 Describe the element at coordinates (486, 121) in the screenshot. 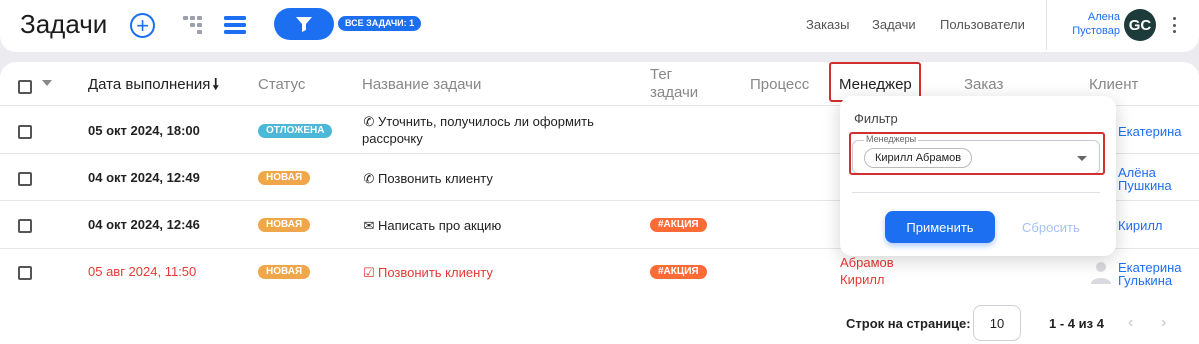

I see `task-title: Уточнить, получилось ли оформить` at that location.